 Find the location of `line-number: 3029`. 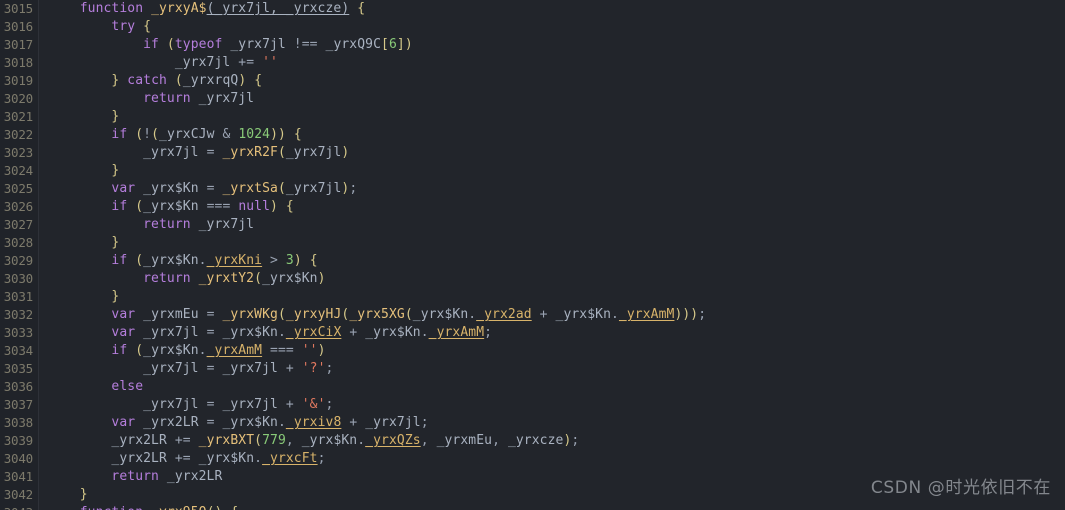

line-number: 3029 is located at coordinates (19, 261).